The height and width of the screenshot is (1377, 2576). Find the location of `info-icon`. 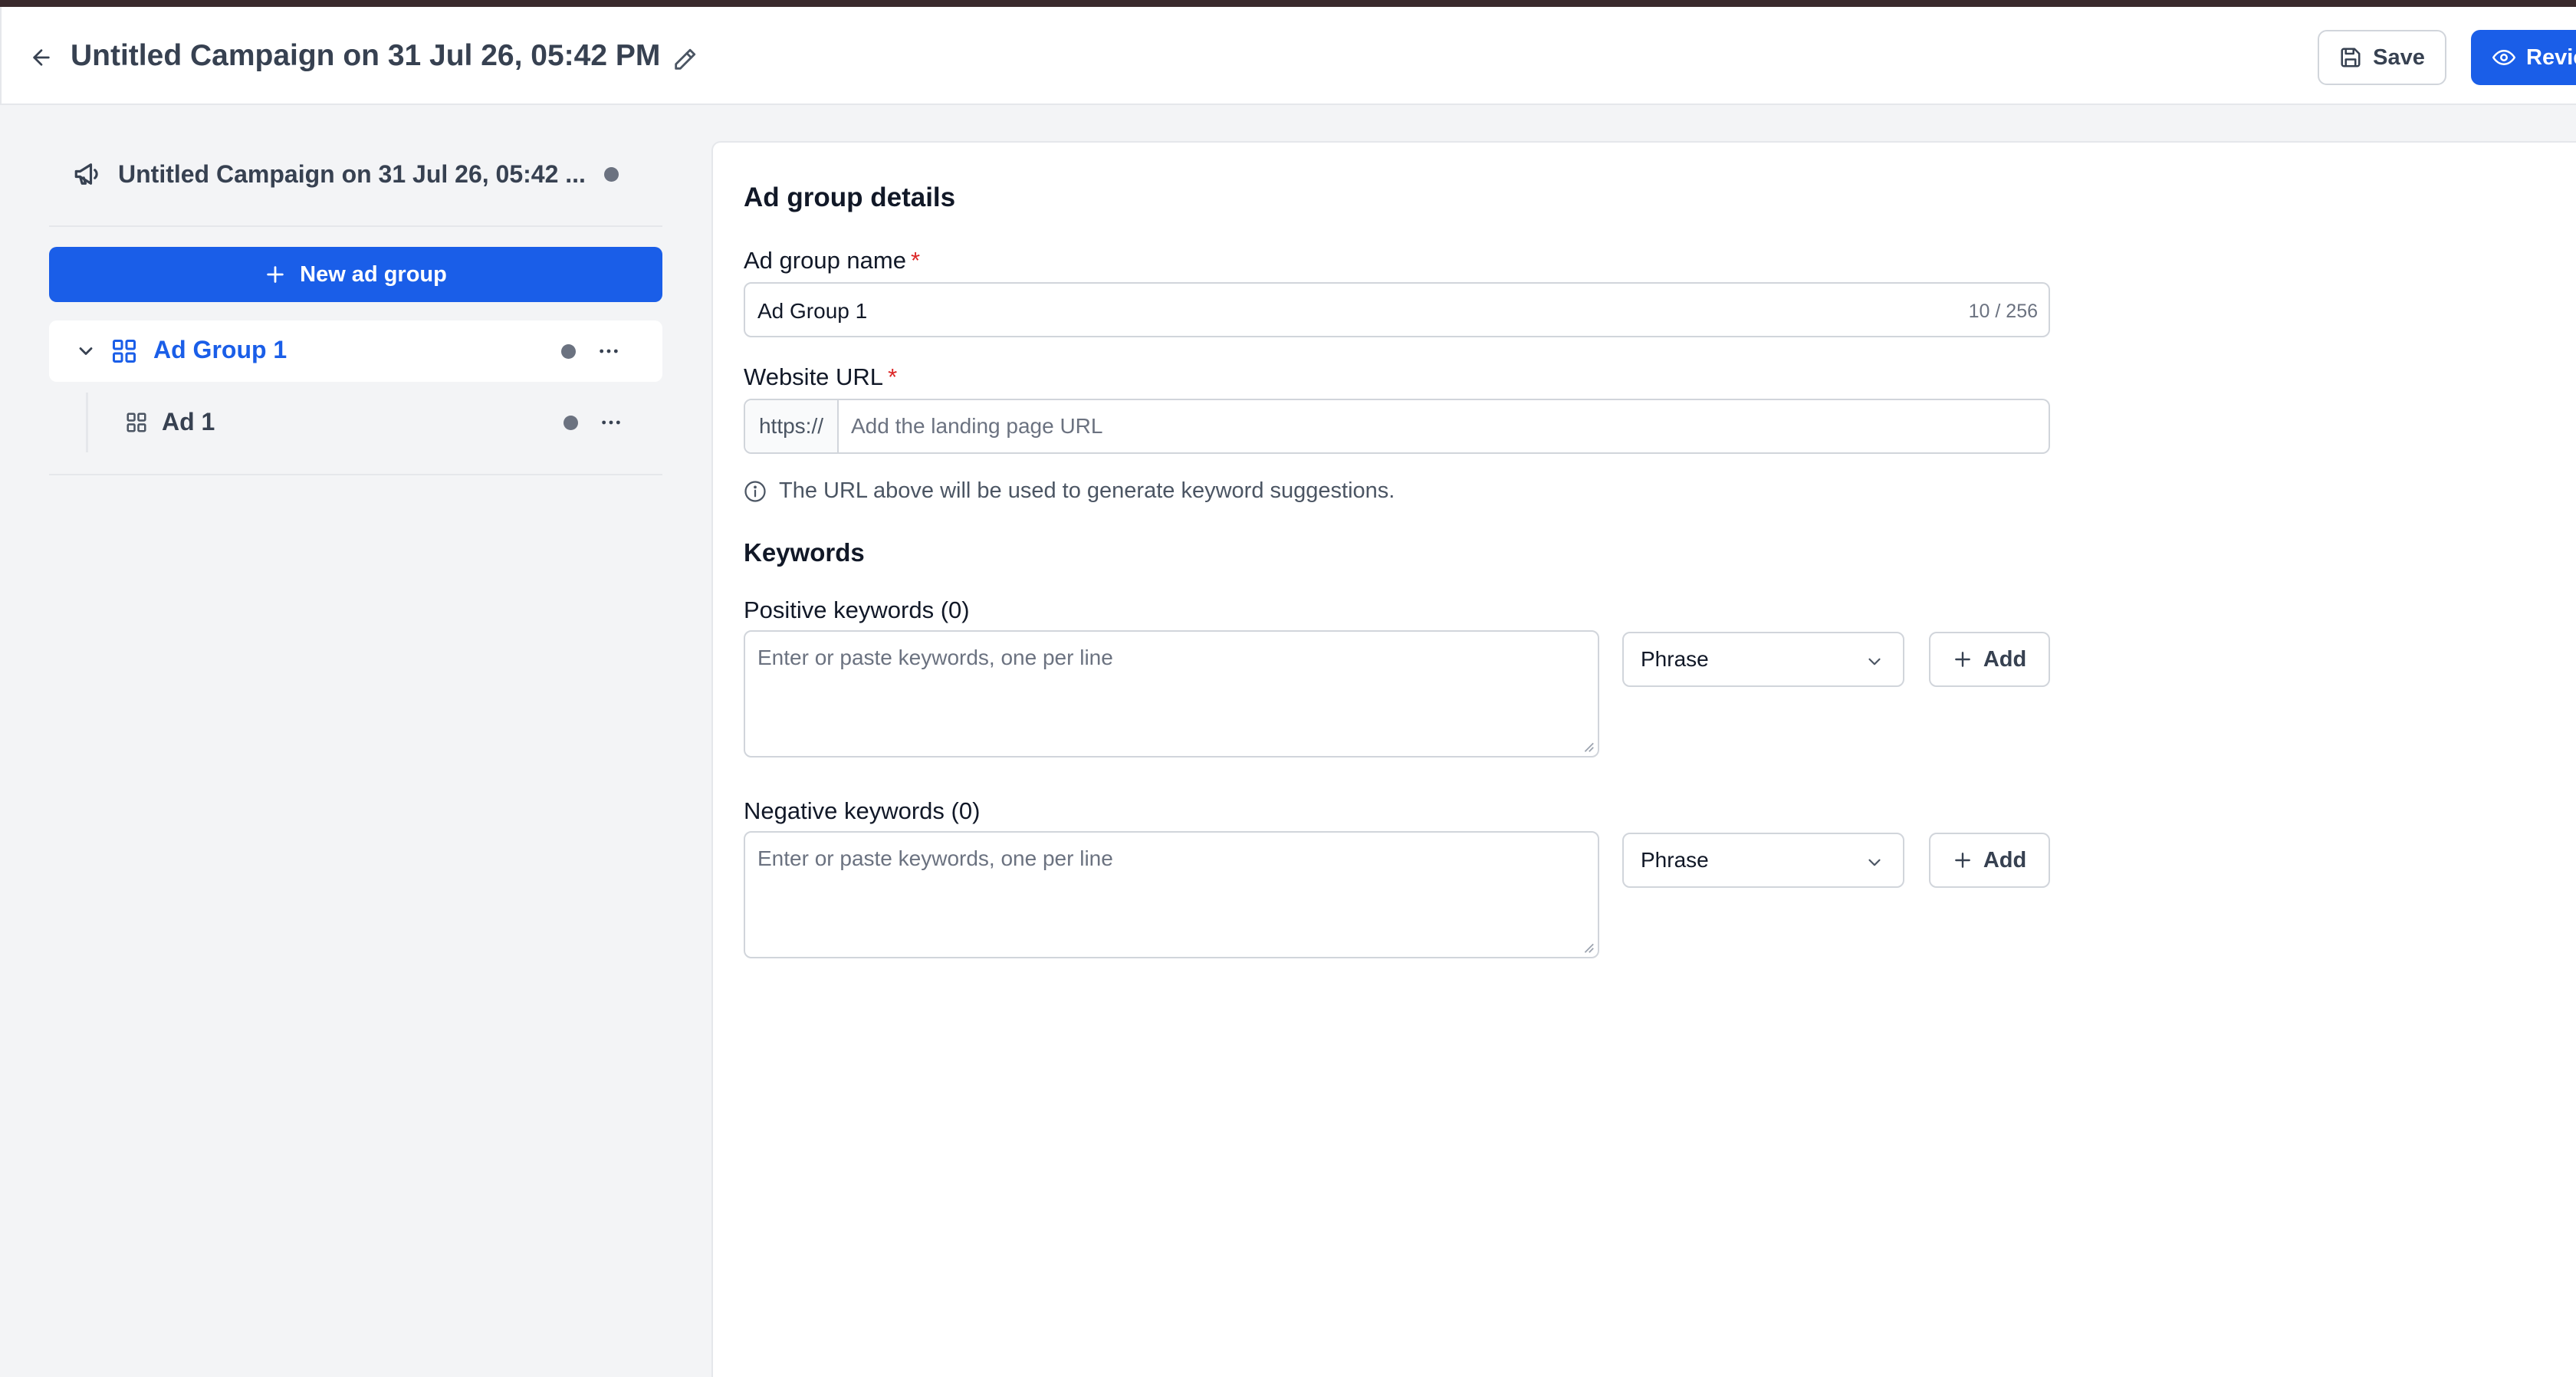

info-icon is located at coordinates (755, 491).